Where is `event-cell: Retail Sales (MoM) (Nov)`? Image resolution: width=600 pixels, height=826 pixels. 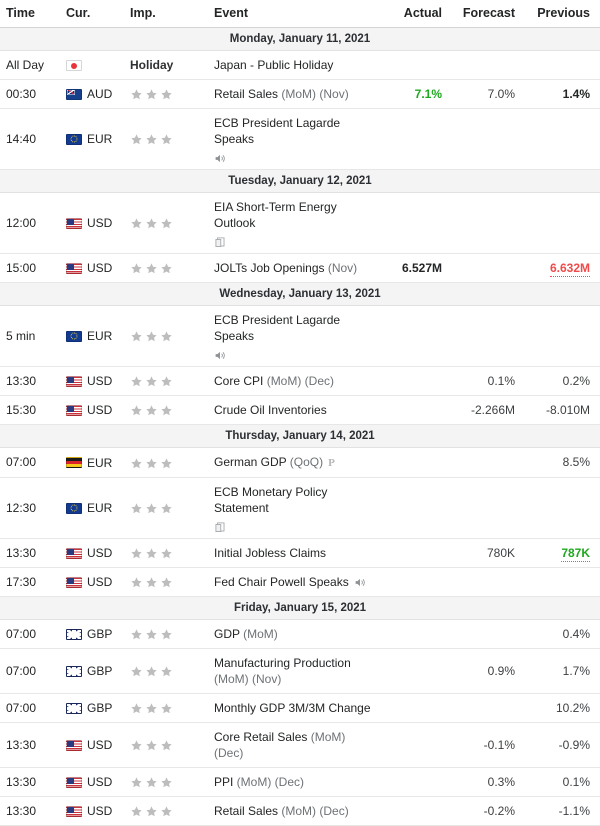 event-cell: Retail Sales (MoM) (Nov) is located at coordinates (291, 94).